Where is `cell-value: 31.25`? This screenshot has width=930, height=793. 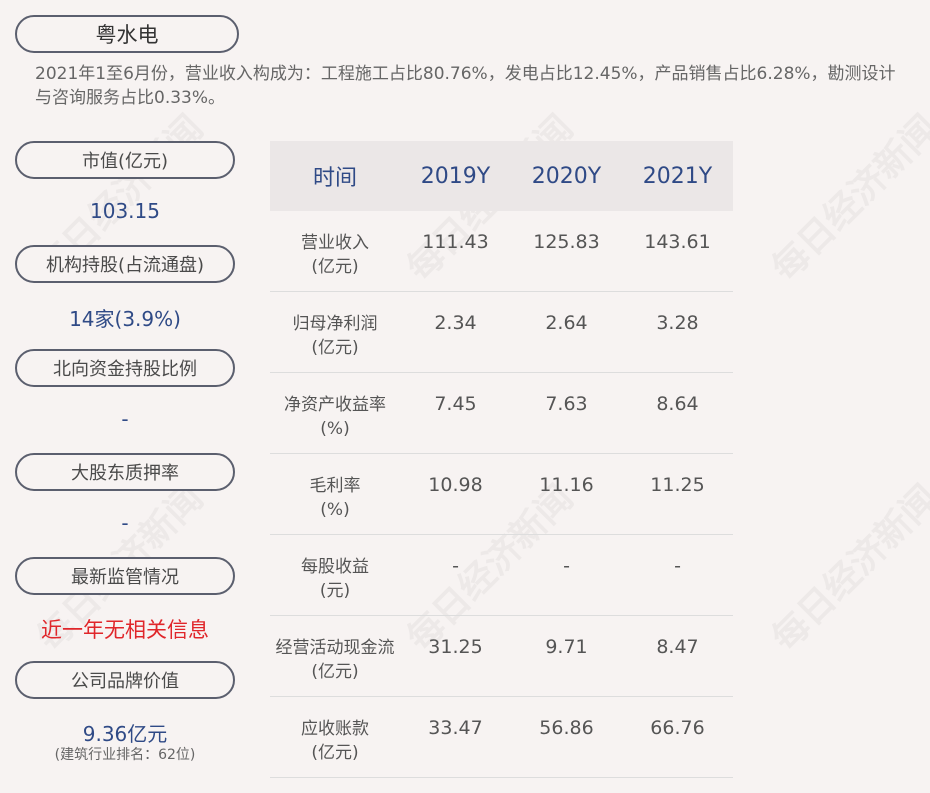 cell-value: 31.25 is located at coordinates (455, 647).